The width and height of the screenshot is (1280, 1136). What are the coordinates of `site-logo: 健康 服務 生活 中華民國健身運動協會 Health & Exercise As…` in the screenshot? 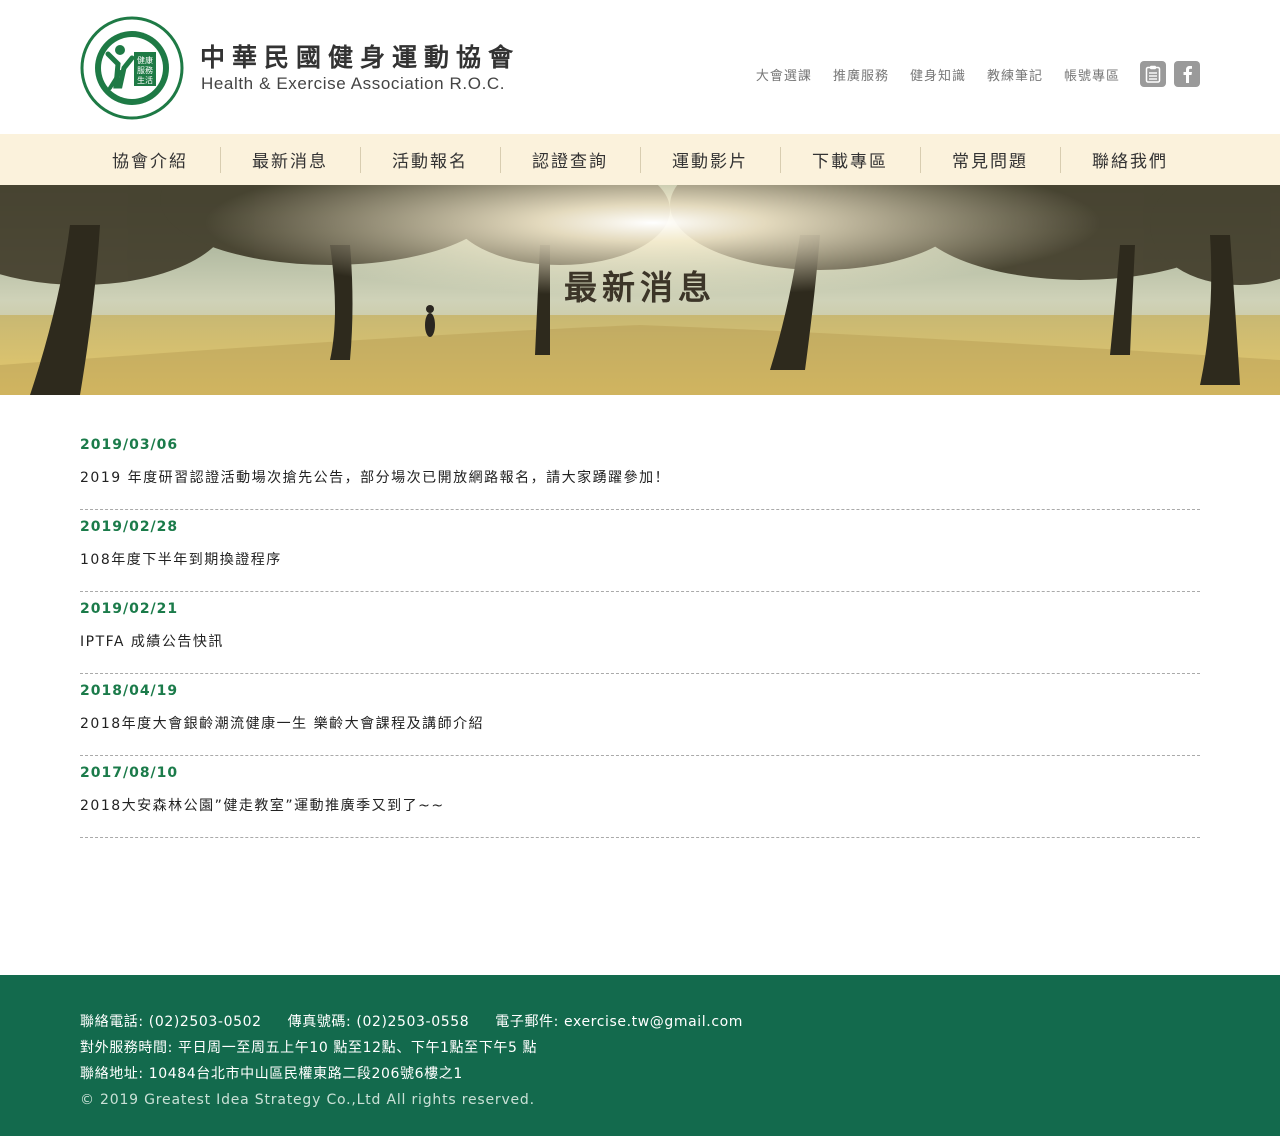 It's located at (310, 68).